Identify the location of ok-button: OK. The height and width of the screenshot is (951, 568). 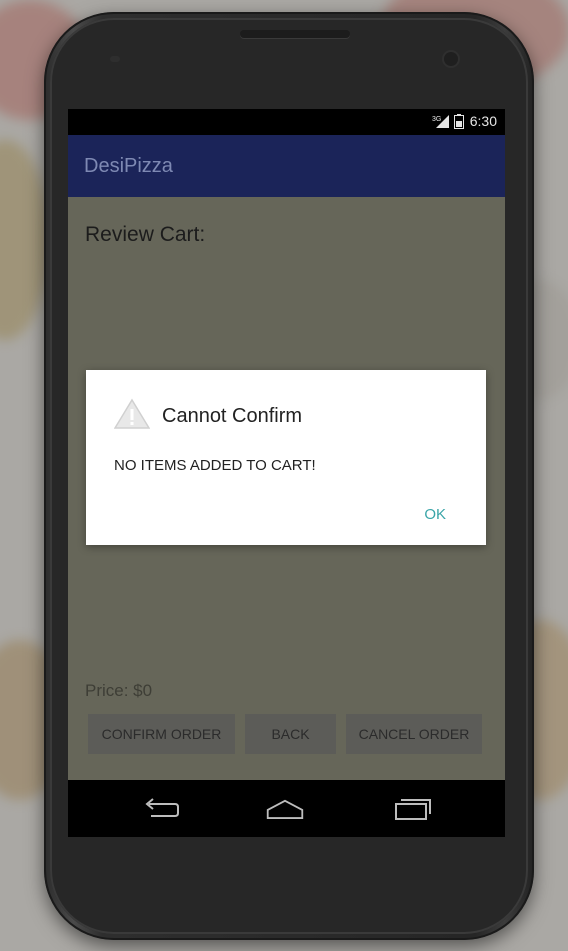
(435, 514).